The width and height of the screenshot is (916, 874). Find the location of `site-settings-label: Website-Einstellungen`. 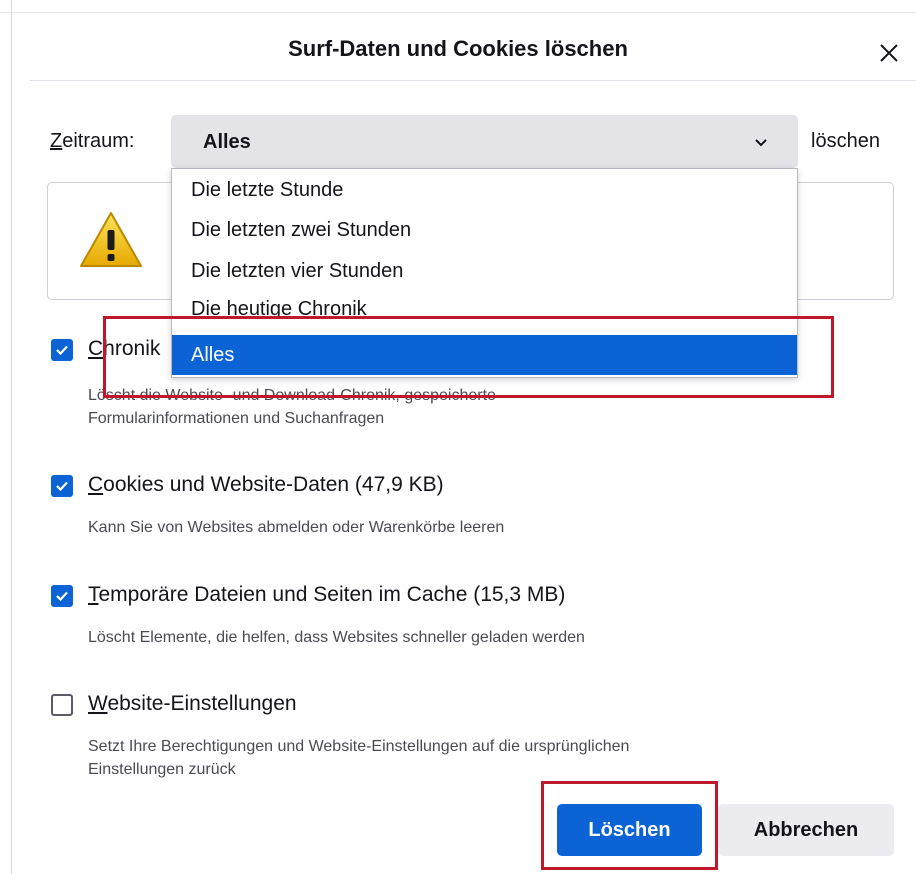

site-settings-label: Website-Einstellungen is located at coordinates (192, 704).